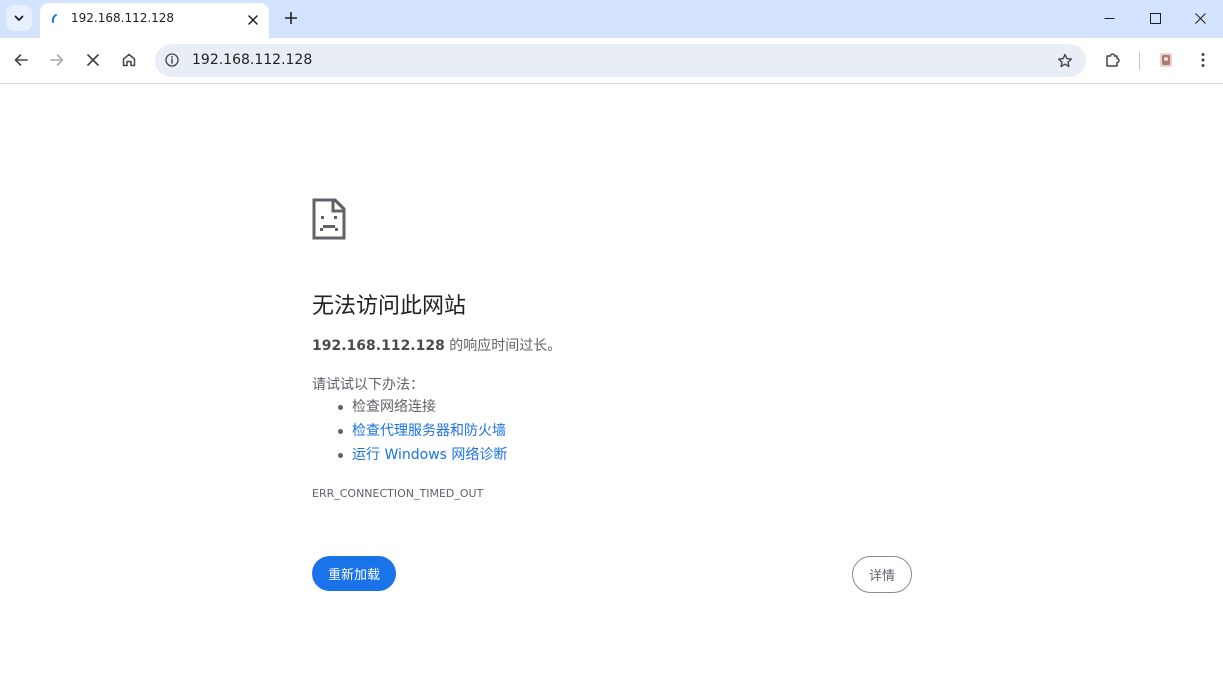 The image size is (1223, 679). I want to click on profile-button, so click(1166, 60).